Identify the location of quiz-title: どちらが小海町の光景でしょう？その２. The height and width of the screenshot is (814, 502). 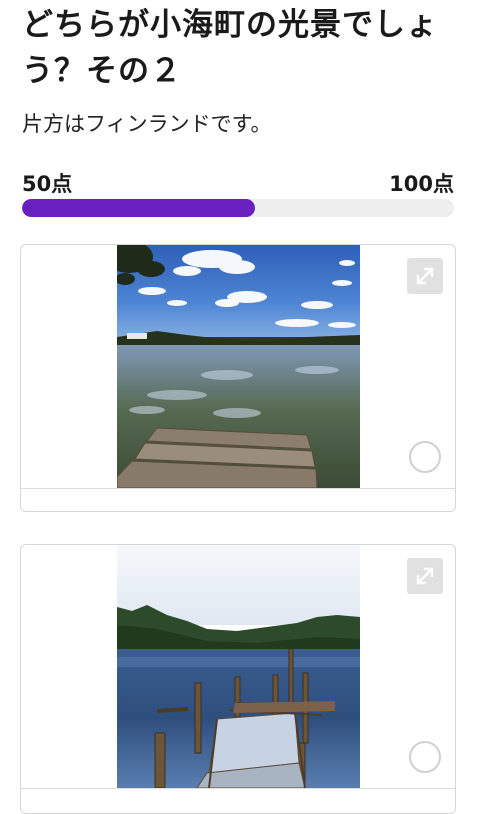
(230, 48).